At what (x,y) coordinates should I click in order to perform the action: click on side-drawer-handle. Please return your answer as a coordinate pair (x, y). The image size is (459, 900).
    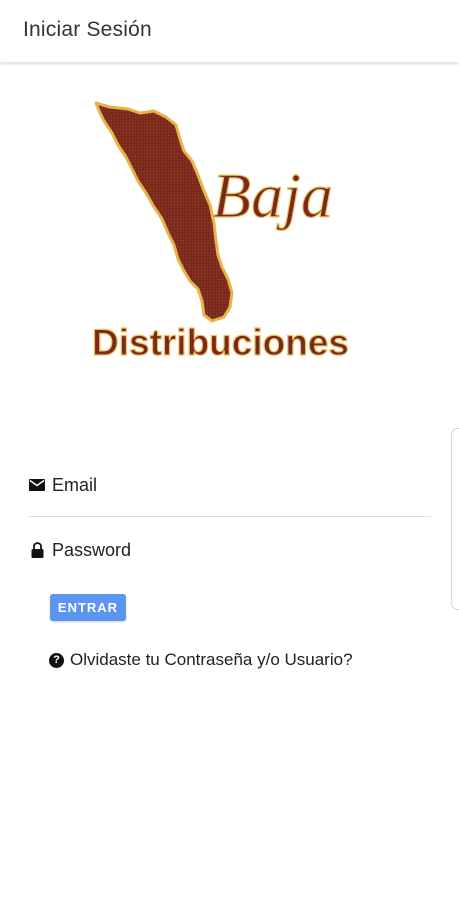
    Looking at the image, I should click on (455, 519).